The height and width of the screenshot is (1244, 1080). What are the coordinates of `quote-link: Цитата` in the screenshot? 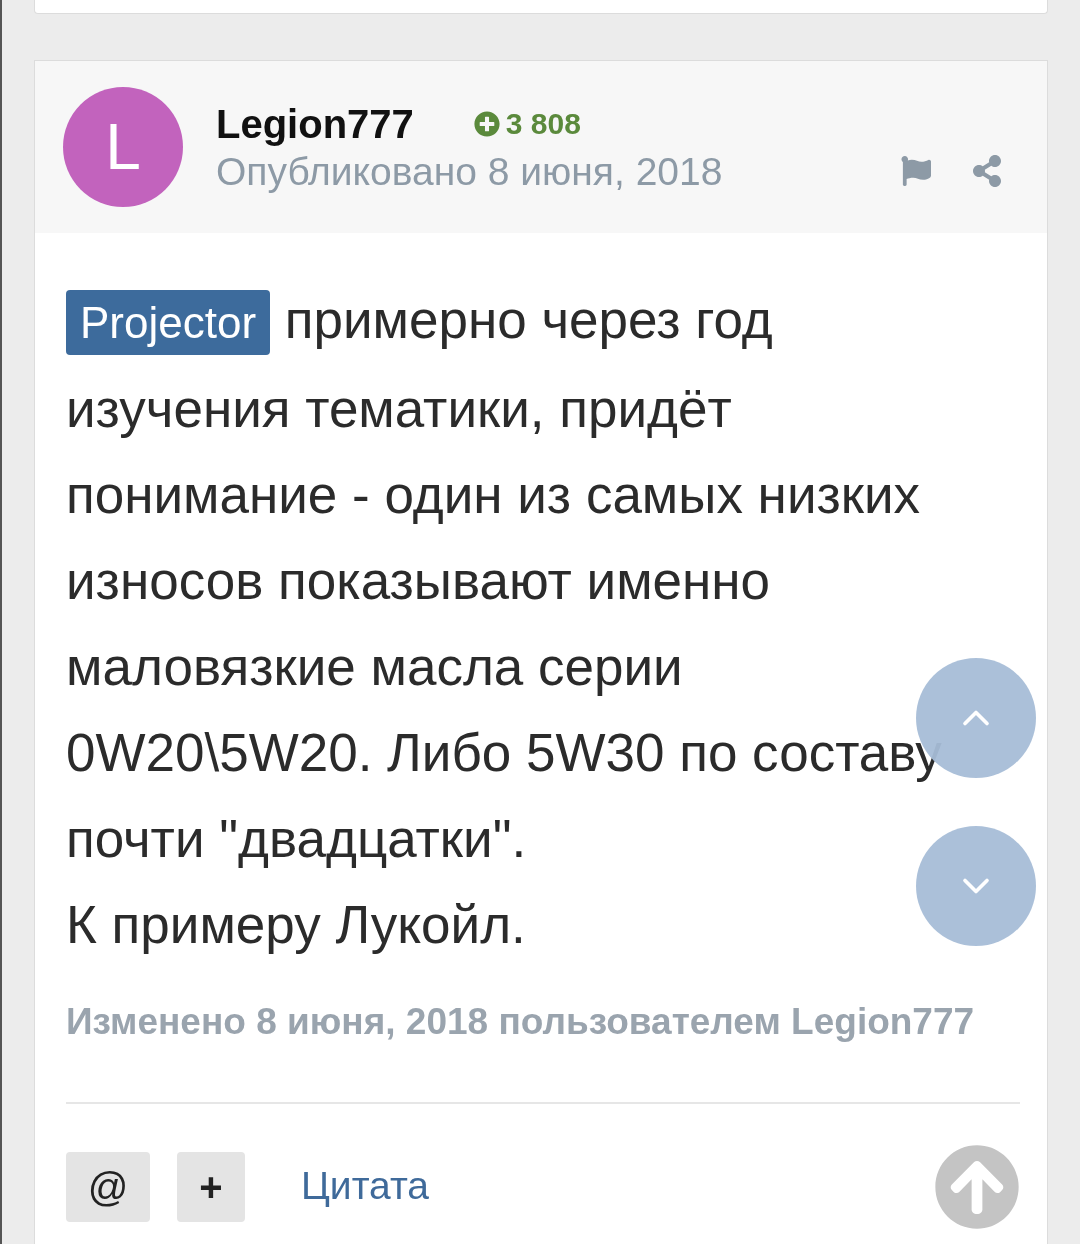 It's located at (365, 1186).